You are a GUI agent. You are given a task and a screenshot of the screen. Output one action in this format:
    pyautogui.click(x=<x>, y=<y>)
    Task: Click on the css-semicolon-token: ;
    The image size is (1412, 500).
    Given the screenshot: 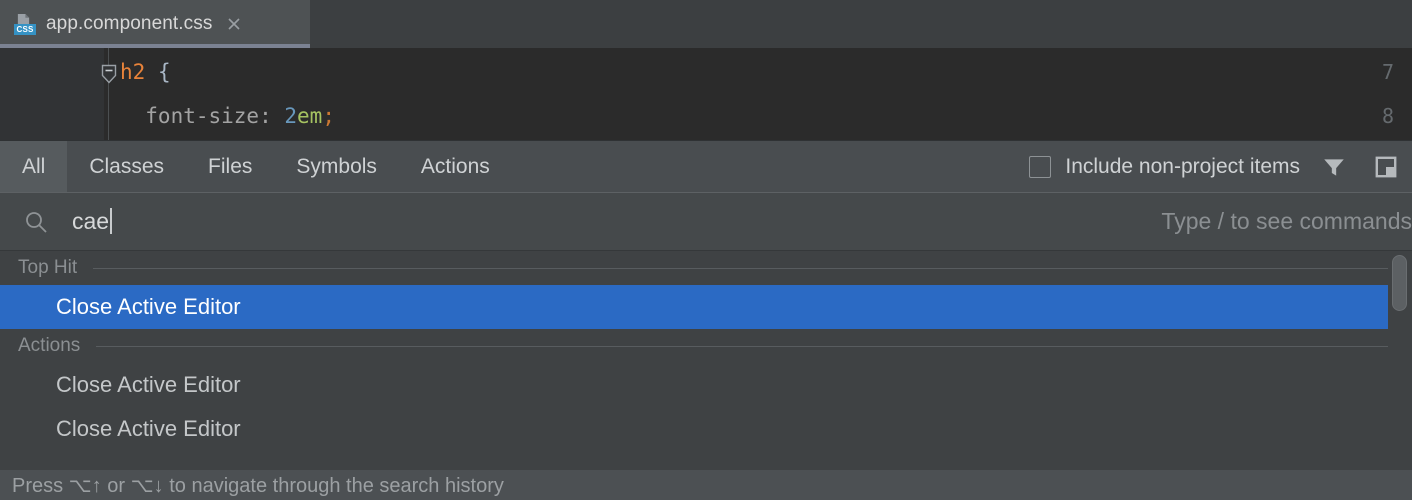 What is the action you would take?
    pyautogui.click(x=328, y=116)
    